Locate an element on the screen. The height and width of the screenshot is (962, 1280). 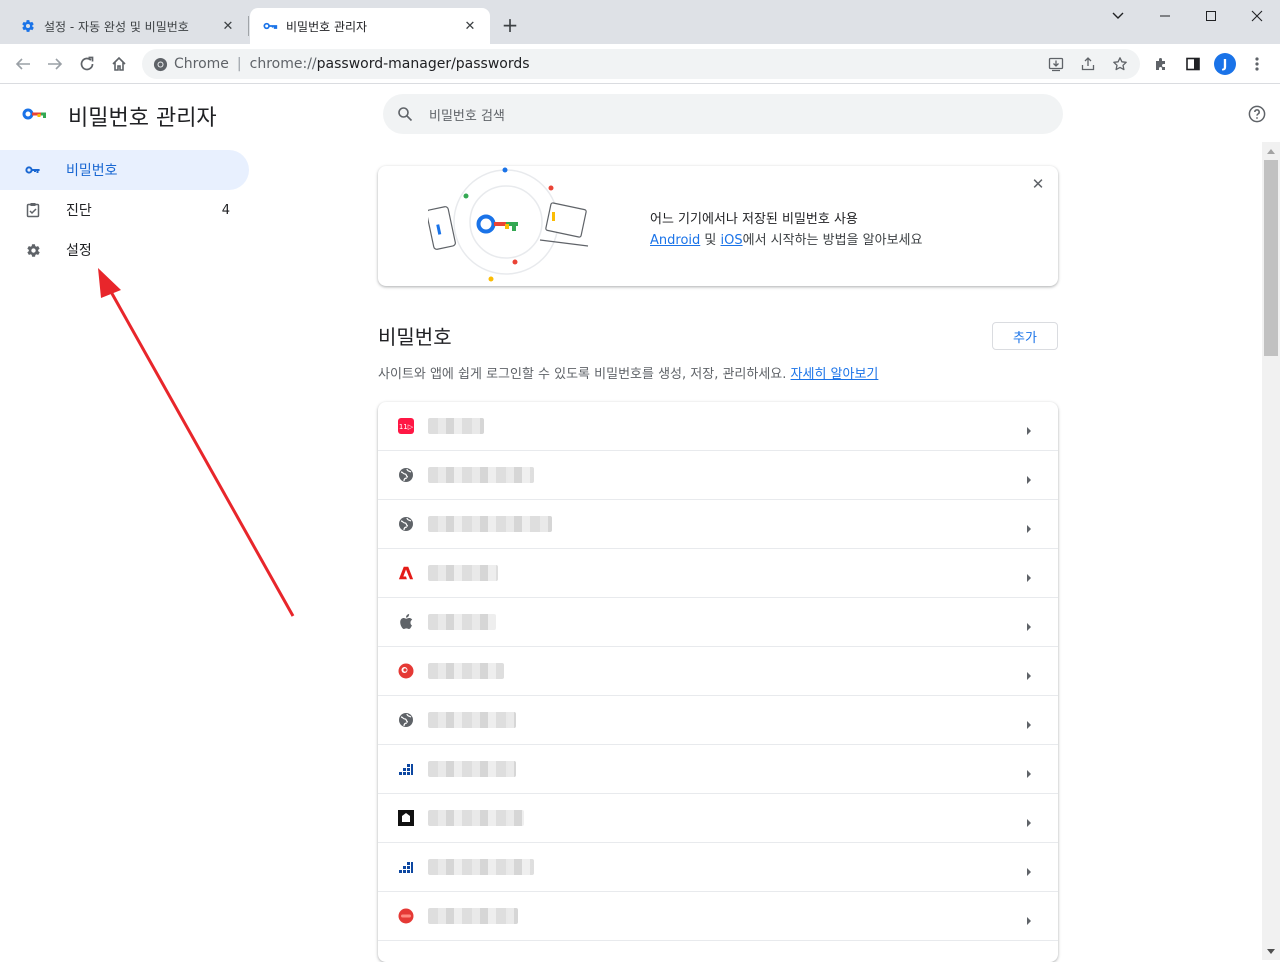
promo-title: 어느 기기에서나 저장된 비밀번호 사용 is located at coordinates (754, 219).